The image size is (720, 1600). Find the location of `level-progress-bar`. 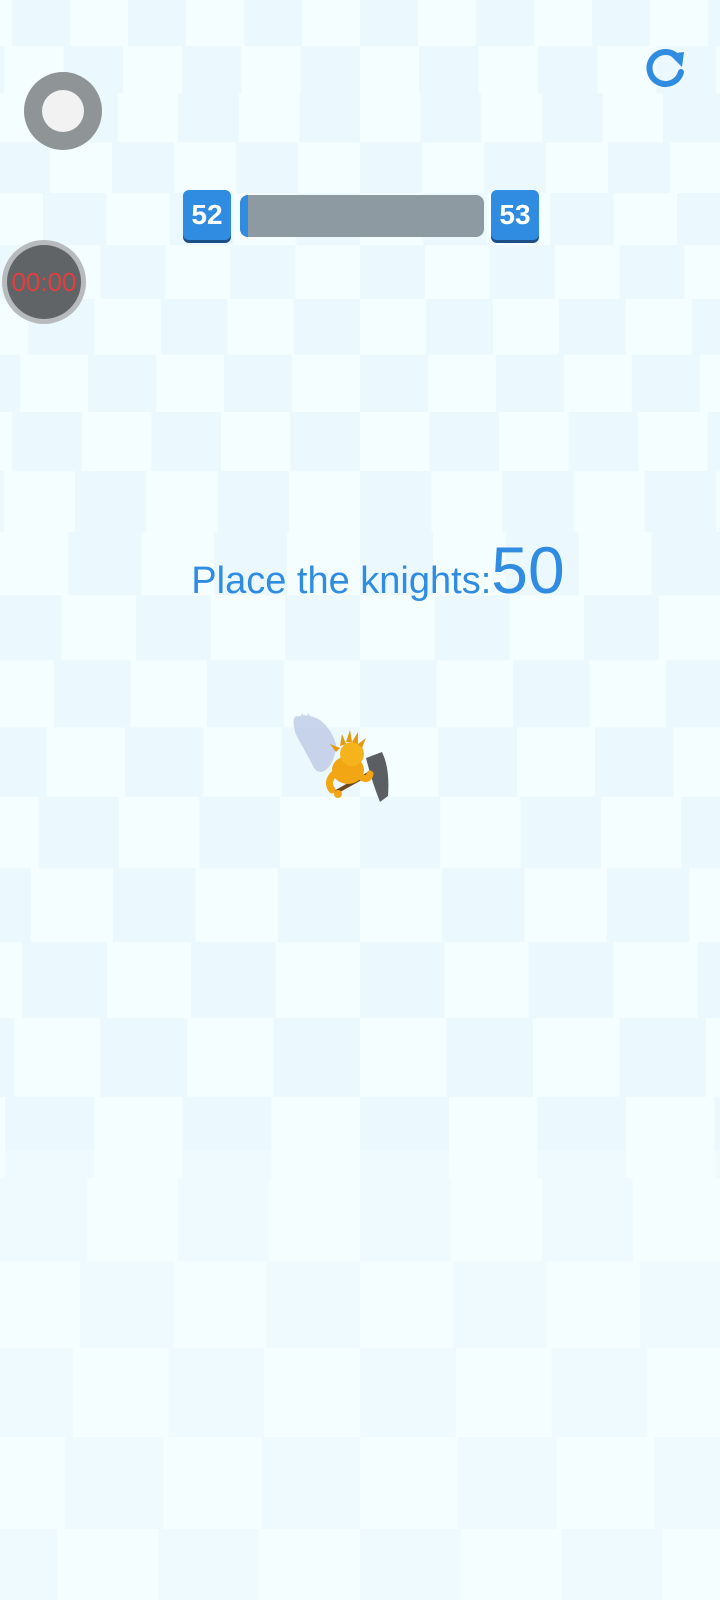

level-progress-bar is located at coordinates (362, 216).